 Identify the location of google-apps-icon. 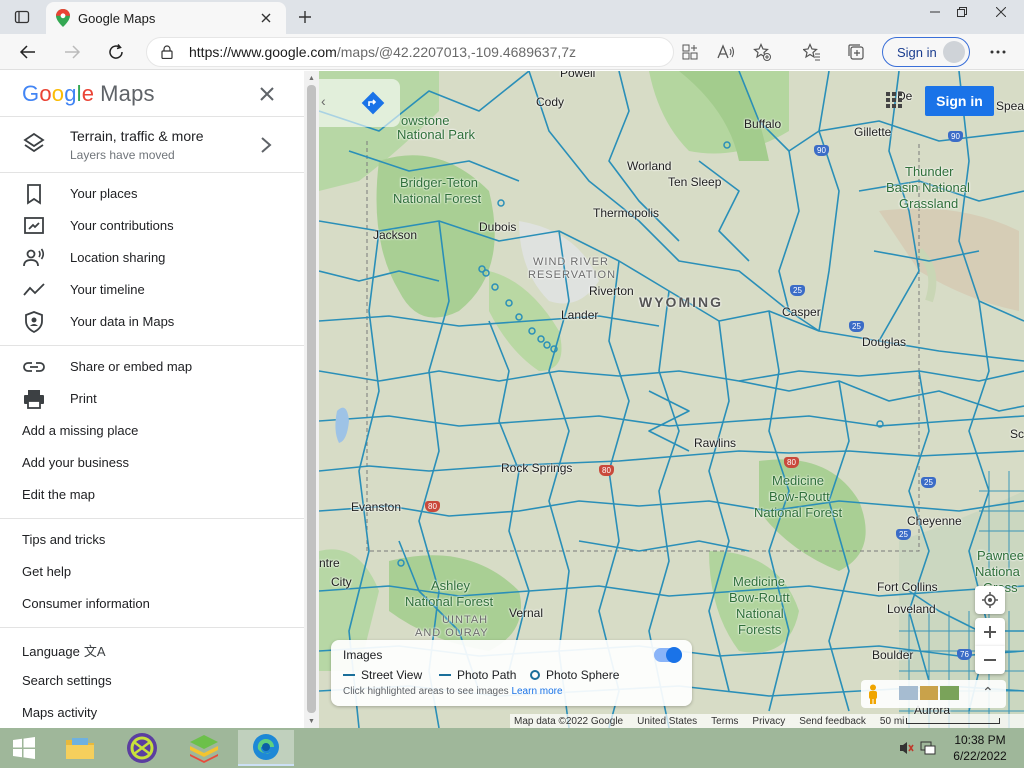
(894, 100).